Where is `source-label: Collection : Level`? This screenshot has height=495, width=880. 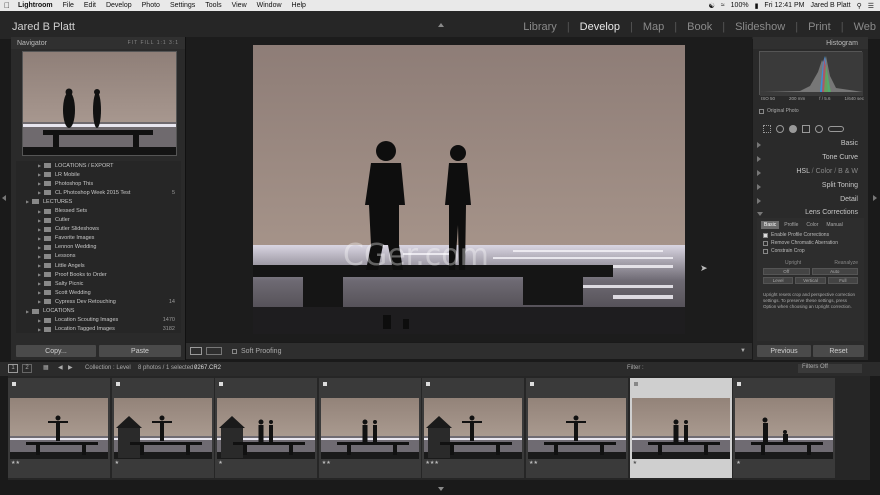
source-label: Collection : Level is located at coordinates (108, 368).